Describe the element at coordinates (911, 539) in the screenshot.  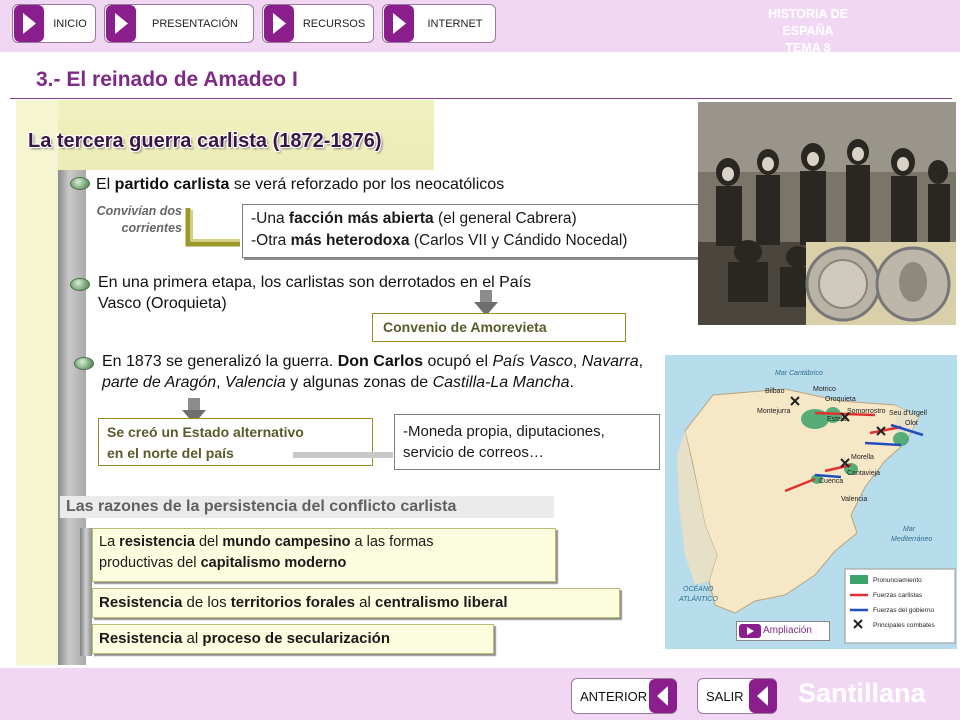
I see `sea-label: Mediterráneo` at that location.